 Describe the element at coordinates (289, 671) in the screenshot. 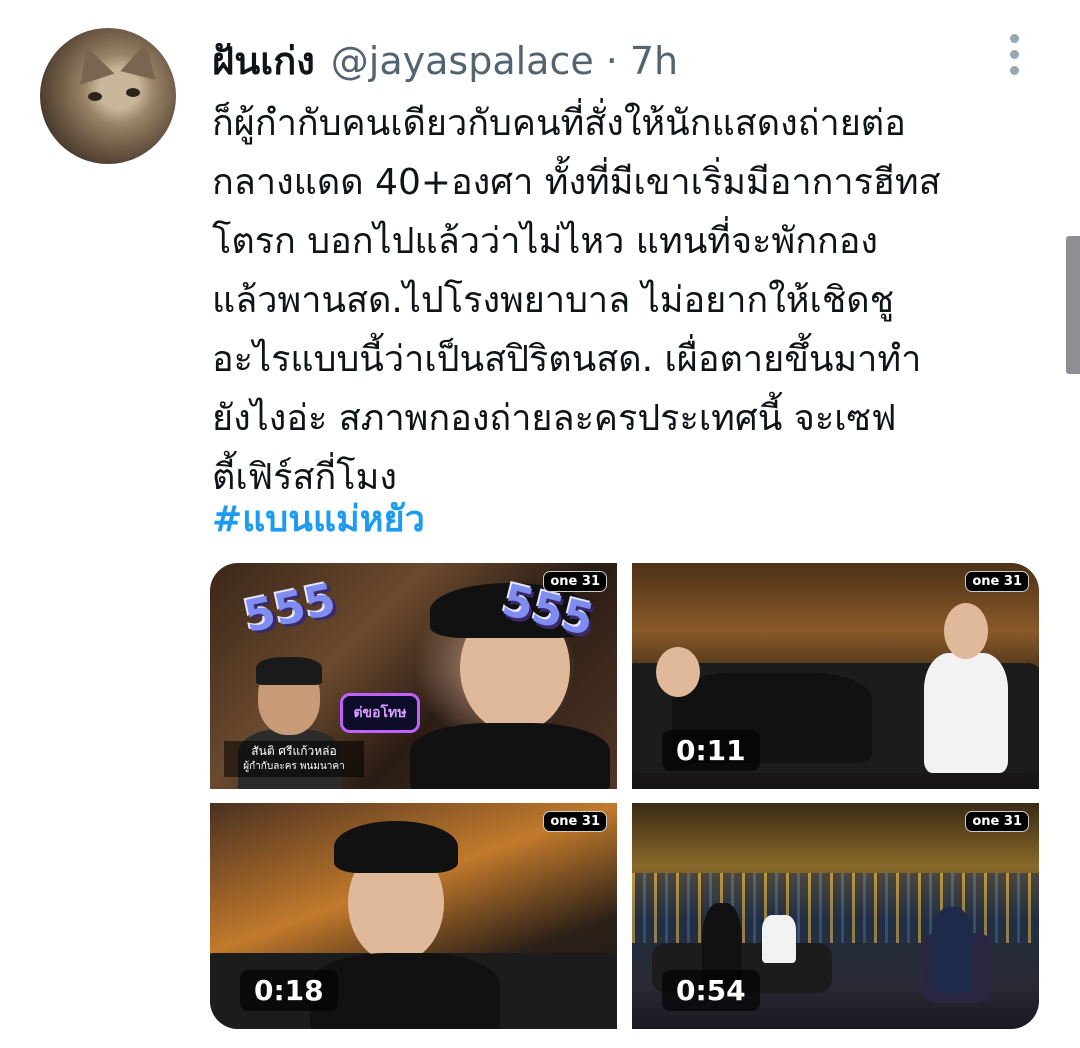

I see `director-hair` at that location.